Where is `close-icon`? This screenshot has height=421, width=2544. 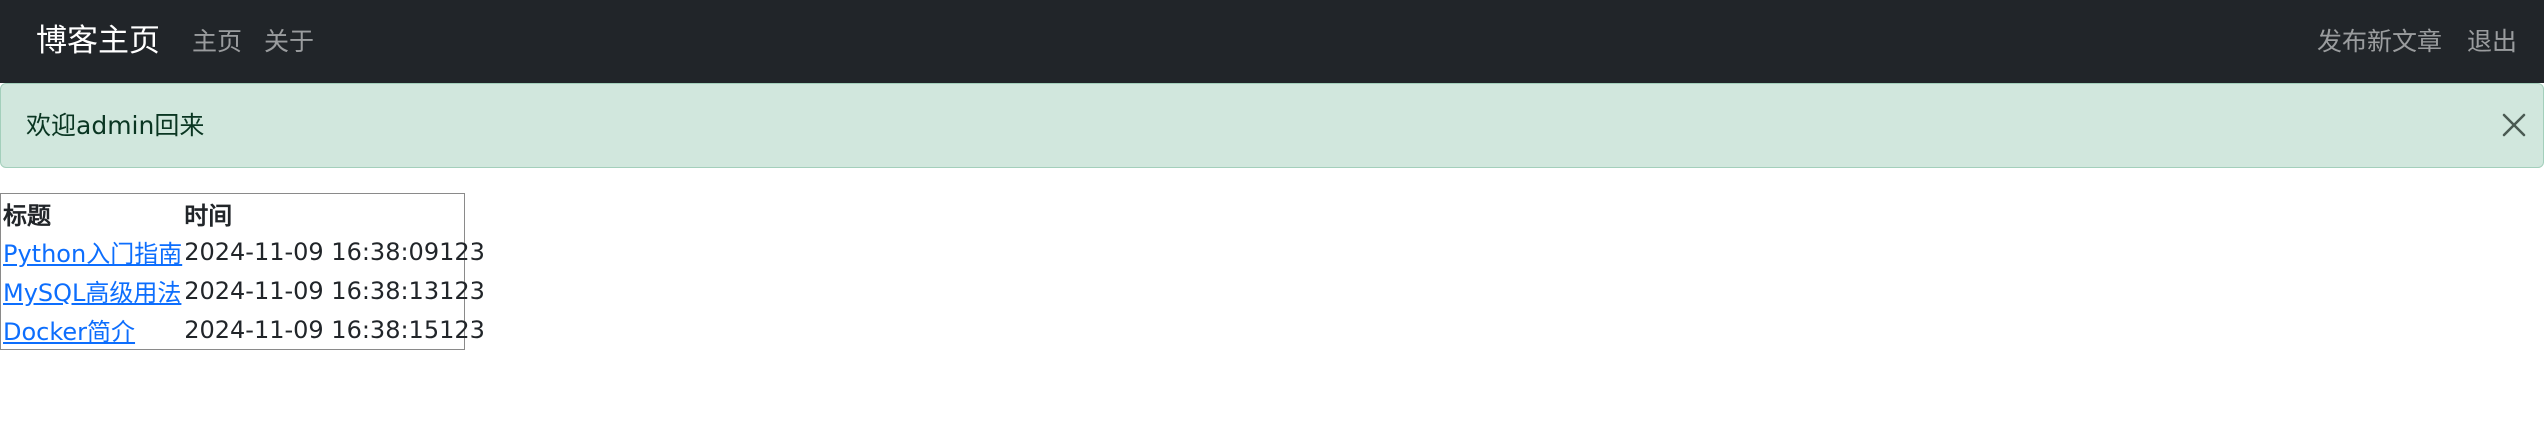 close-icon is located at coordinates (2514, 125).